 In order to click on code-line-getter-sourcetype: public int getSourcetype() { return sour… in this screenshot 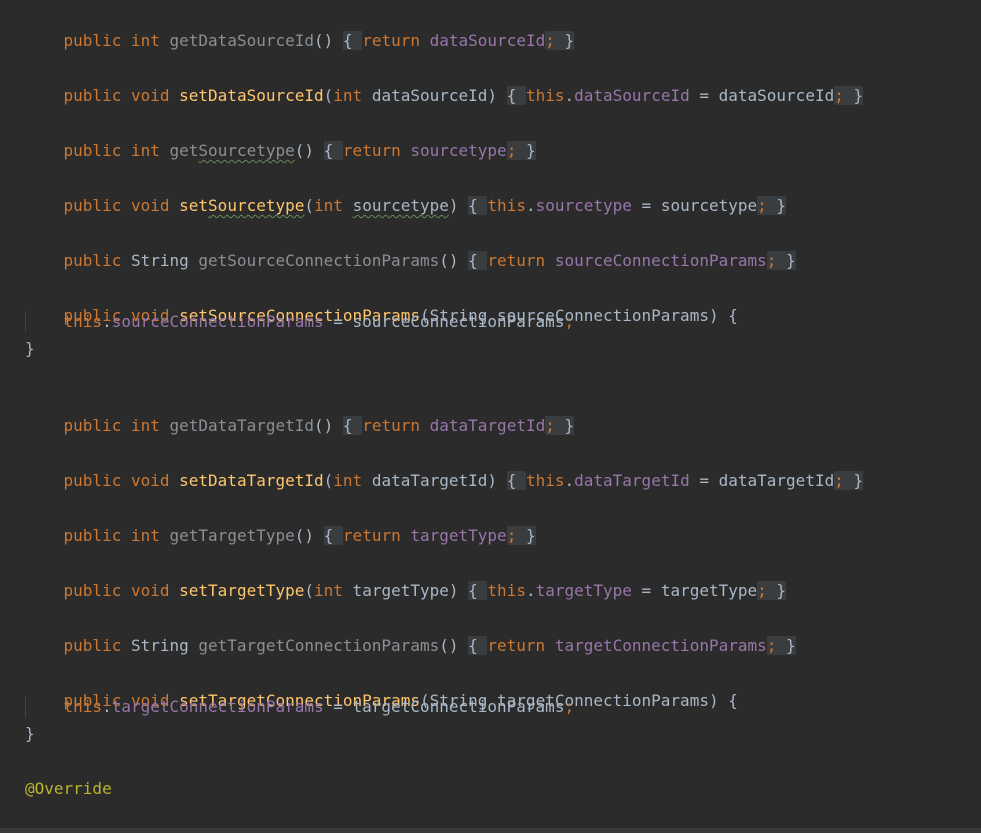, I will do `click(280, 139)`.